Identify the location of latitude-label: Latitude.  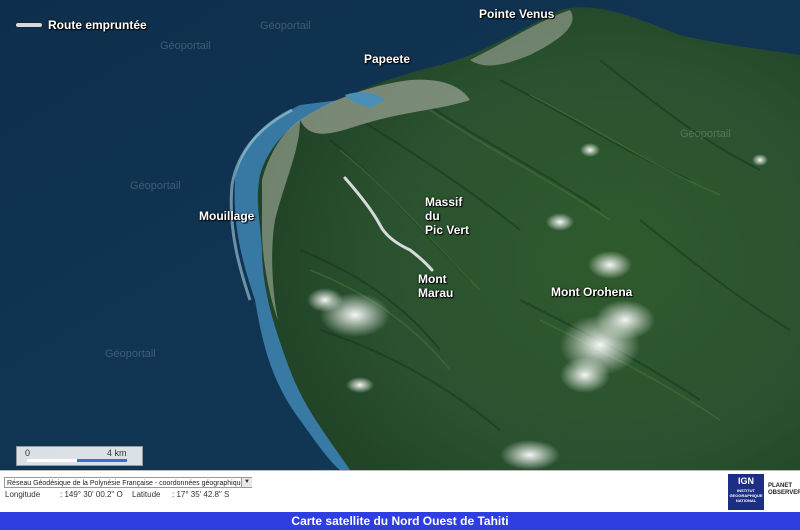
(146, 494).